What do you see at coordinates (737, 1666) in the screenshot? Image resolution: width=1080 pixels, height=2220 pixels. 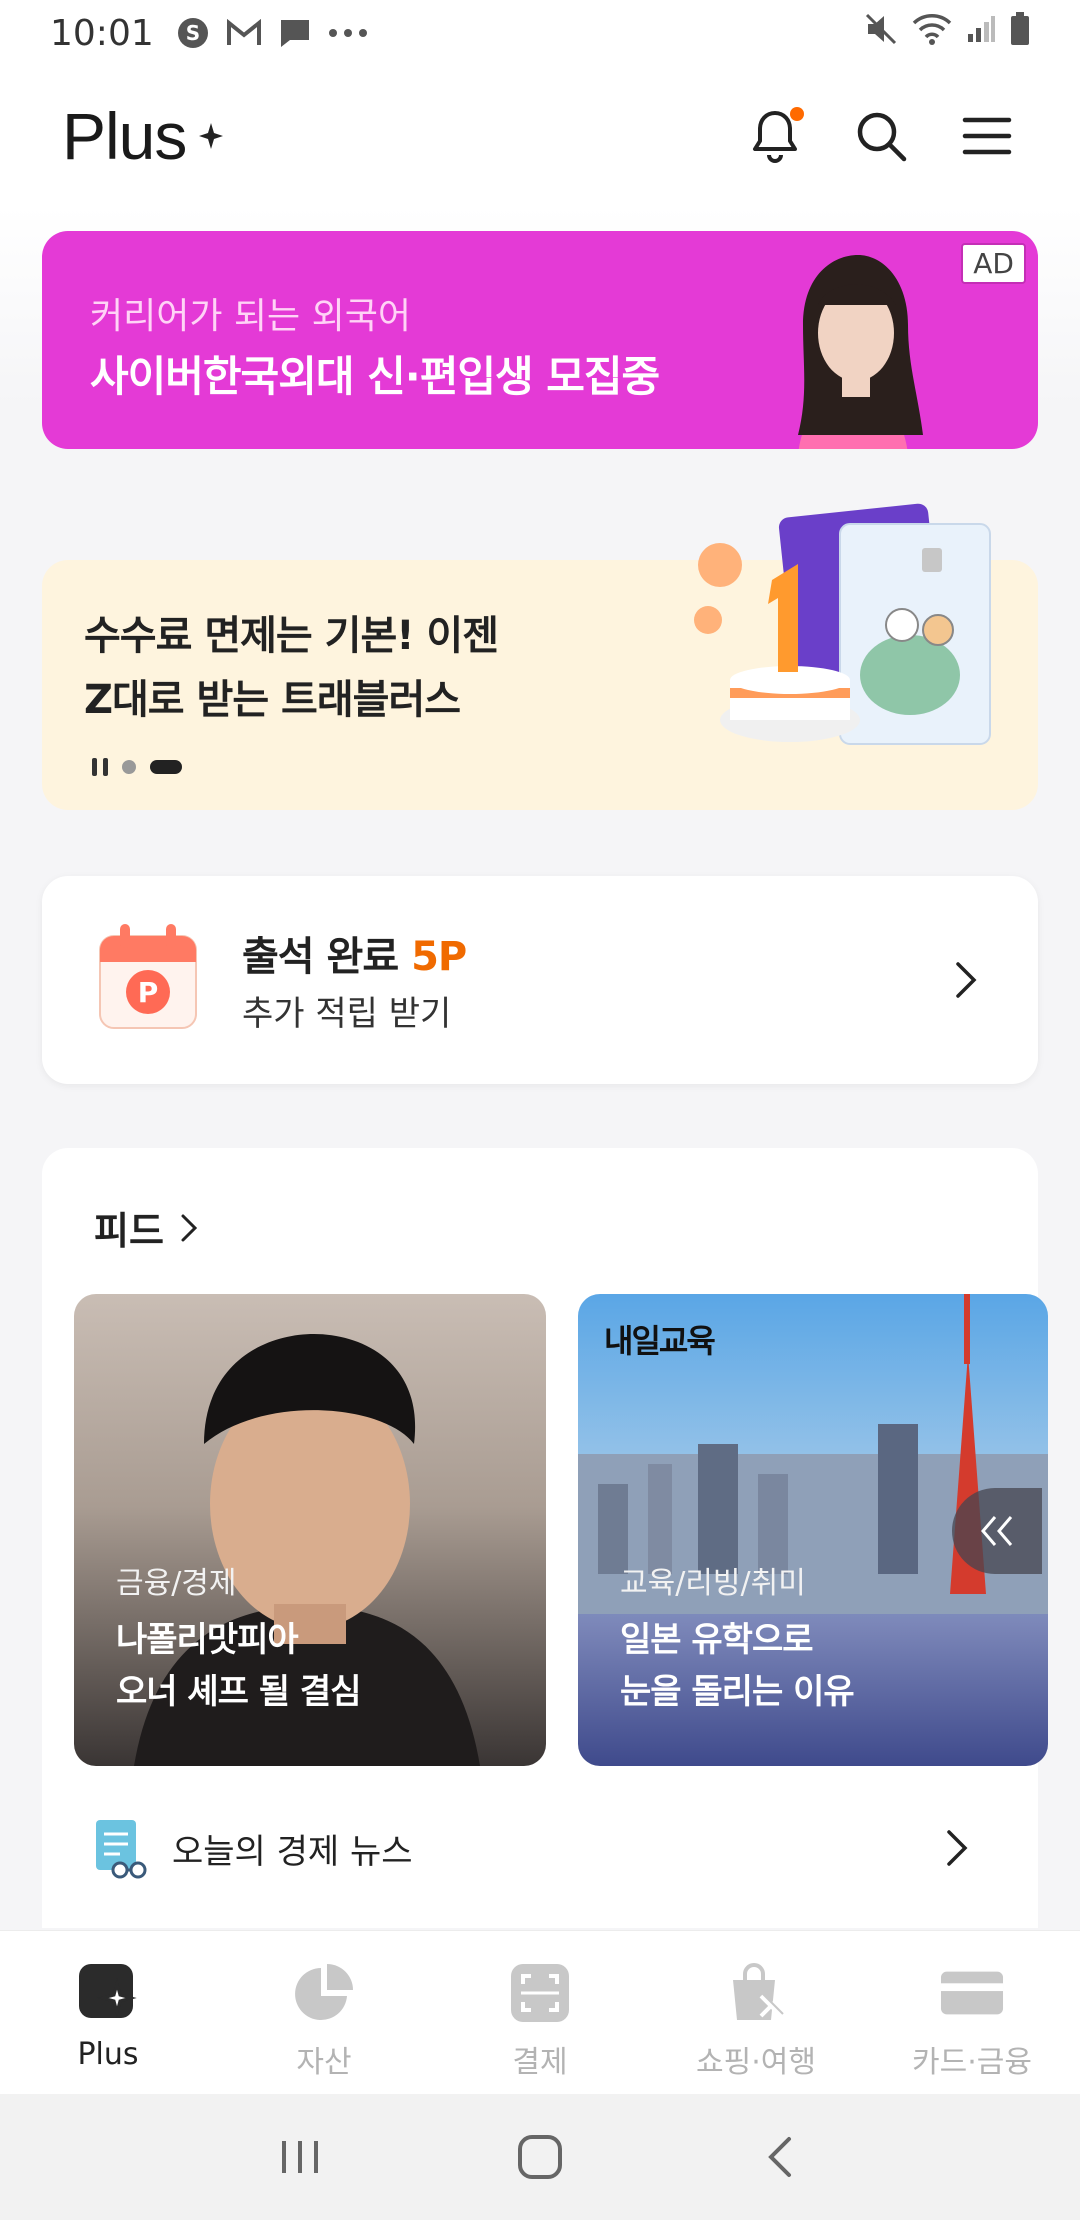 I see `feed-headline: 일본 유학으로 눈을 돌리는 이유` at bounding box center [737, 1666].